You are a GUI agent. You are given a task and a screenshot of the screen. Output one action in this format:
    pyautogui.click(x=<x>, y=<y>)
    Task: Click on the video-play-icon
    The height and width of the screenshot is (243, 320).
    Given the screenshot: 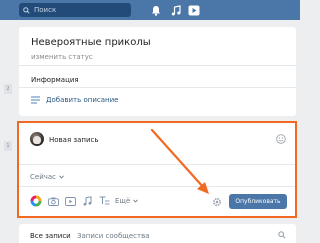 What is the action you would take?
    pyautogui.click(x=194, y=10)
    